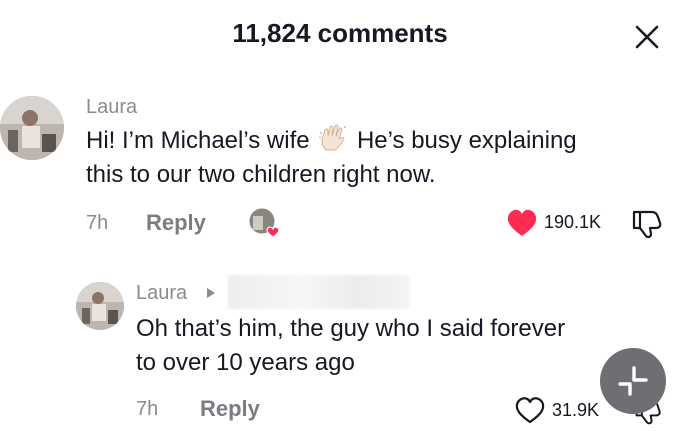  What do you see at coordinates (245, 362) in the screenshot?
I see `reply-text-line: to over 10 years ago` at bounding box center [245, 362].